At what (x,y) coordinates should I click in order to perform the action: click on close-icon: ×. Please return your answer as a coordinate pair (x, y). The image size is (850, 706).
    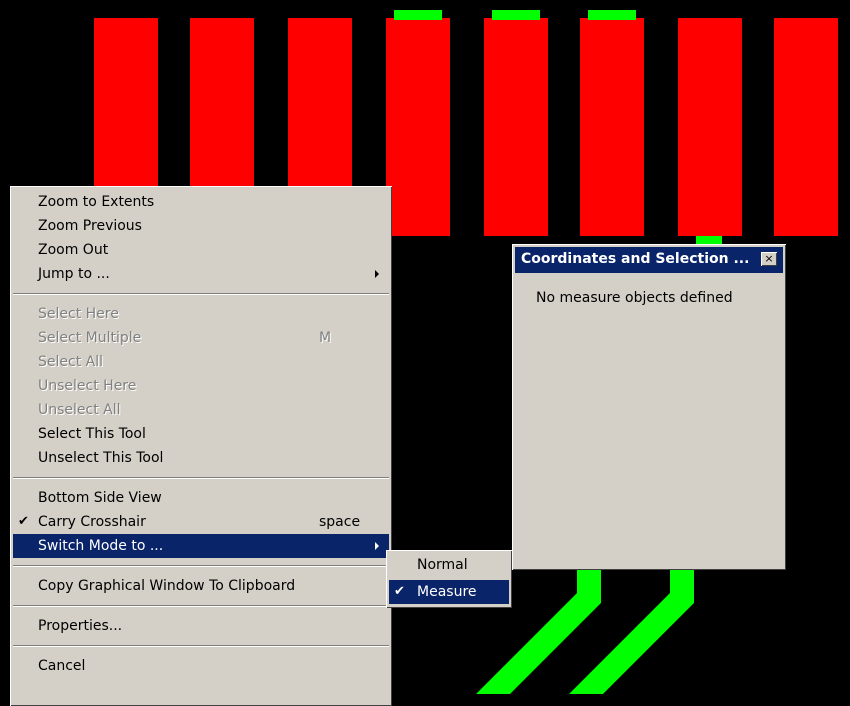
    Looking at the image, I should click on (769, 259).